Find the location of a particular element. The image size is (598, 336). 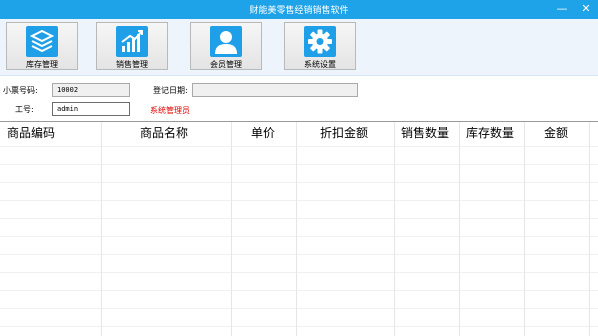

ticket-number-label: 小票号码: is located at coordinates (20, 90).